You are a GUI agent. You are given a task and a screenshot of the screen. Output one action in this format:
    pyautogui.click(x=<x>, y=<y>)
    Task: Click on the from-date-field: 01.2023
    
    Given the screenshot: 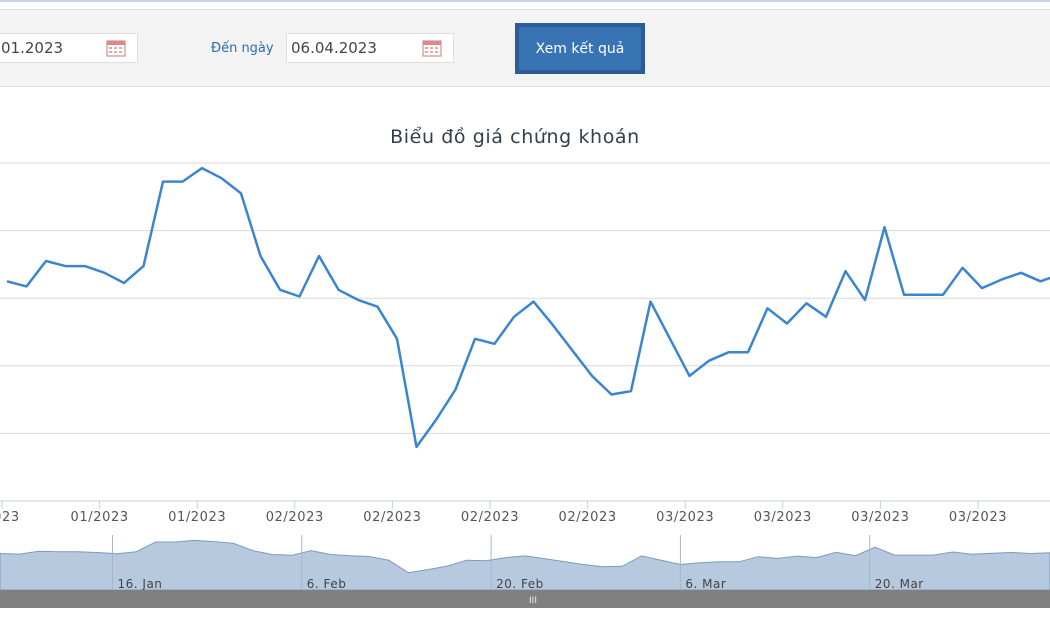 What is the action you would take?
    pyautogui.click(x=69, y=48)
    